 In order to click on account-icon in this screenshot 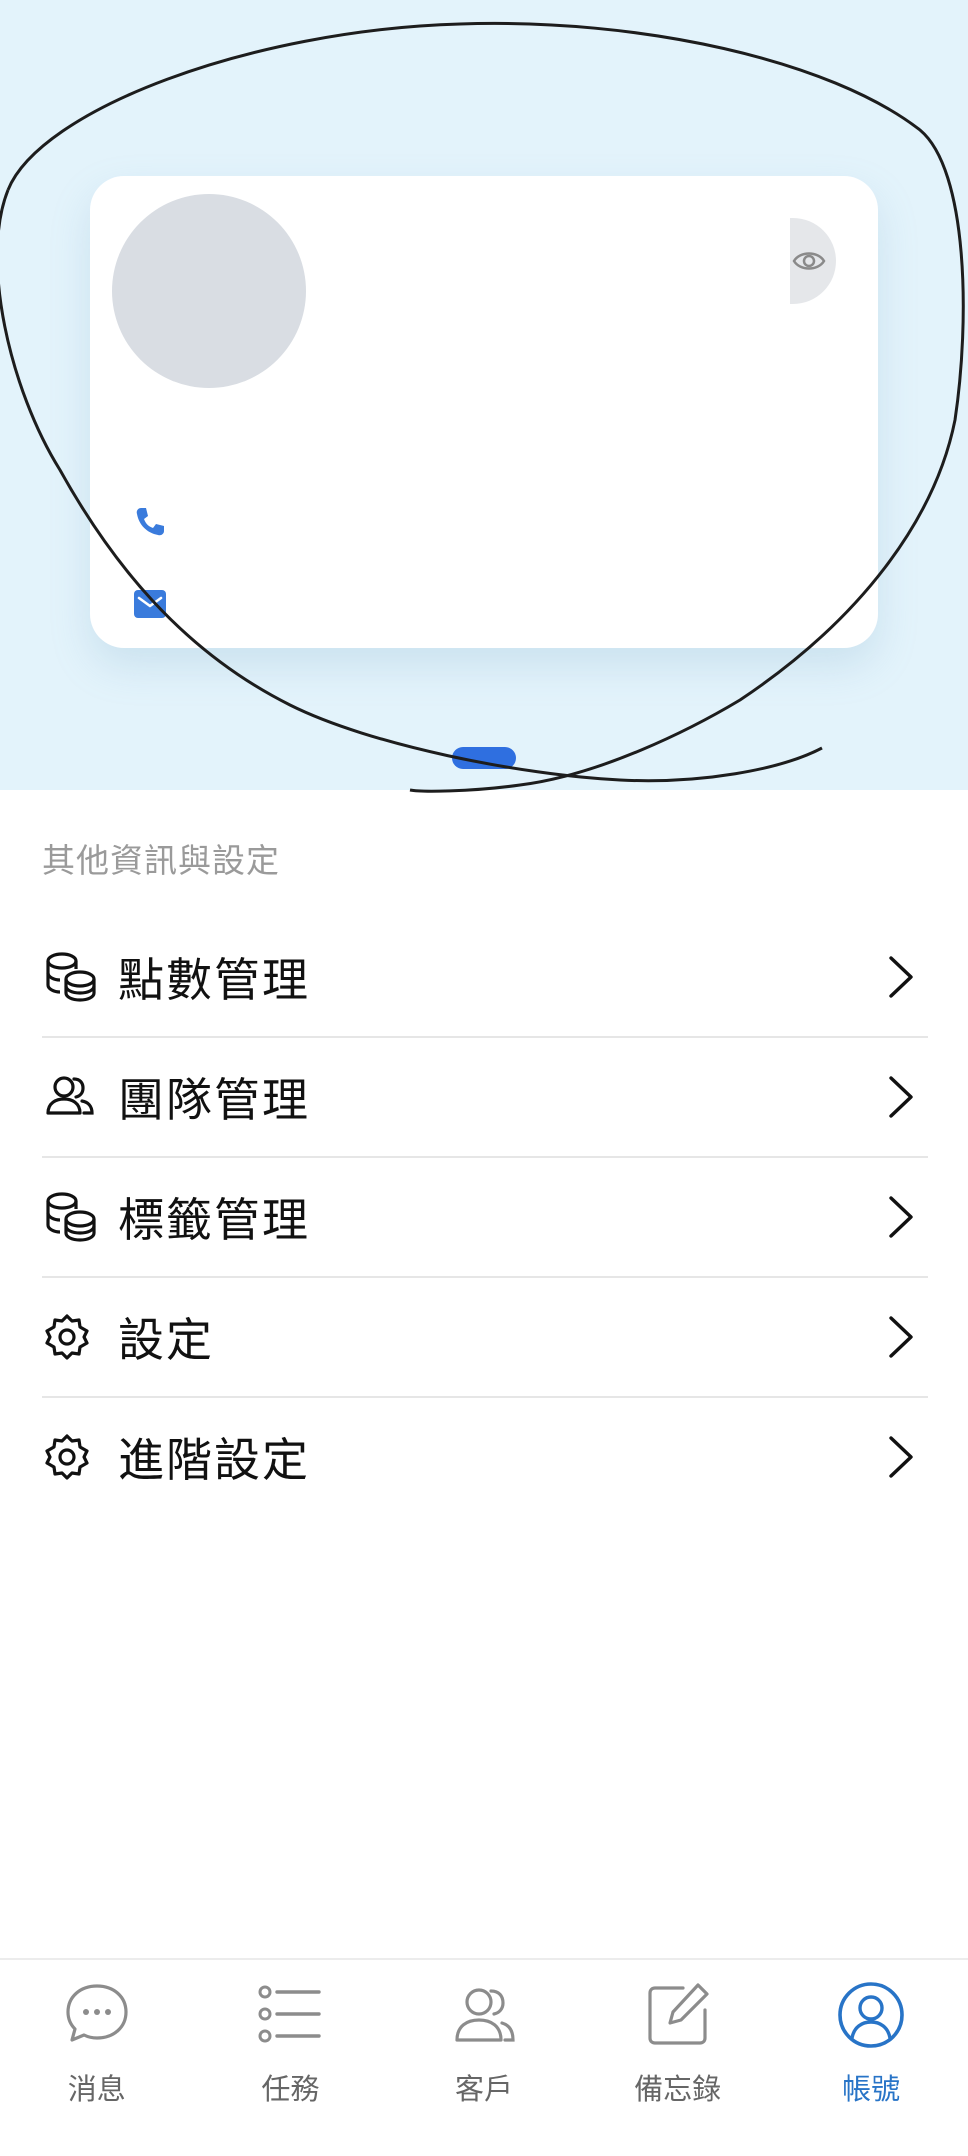, I will do `click(871, 2015)`.